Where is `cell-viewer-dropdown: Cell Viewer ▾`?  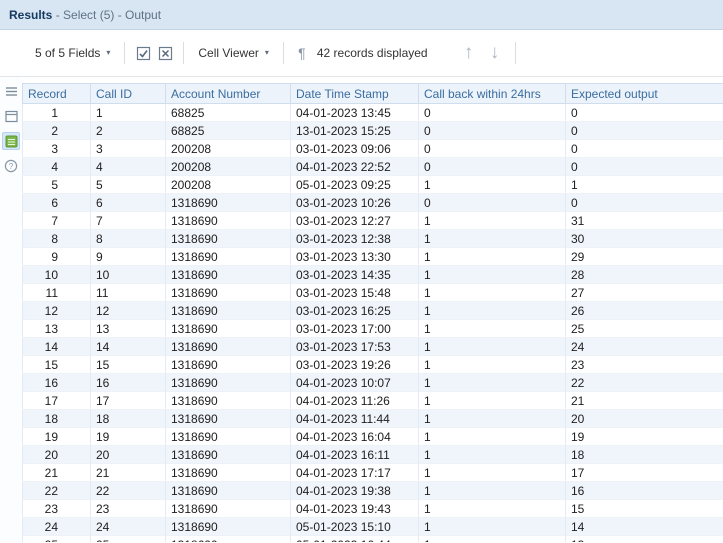
cell-viewer-dropdown: Cell Viewer ▾ is located at coordinates (233, 53).